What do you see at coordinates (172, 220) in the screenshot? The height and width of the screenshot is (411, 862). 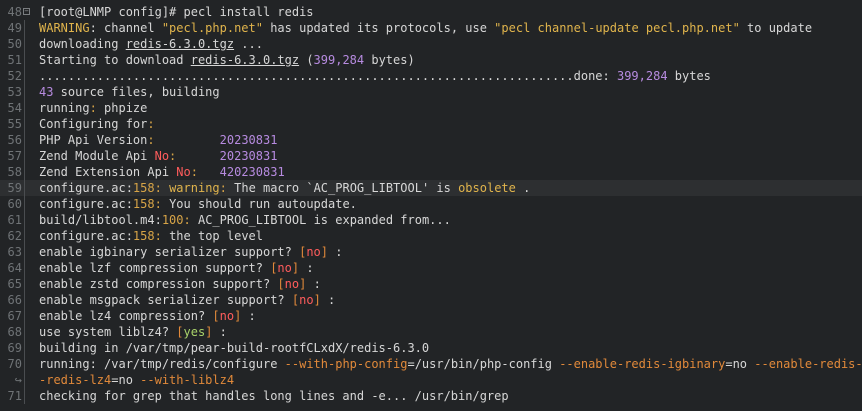 I see `text-segment: 100` at bounding box center [172, 220].